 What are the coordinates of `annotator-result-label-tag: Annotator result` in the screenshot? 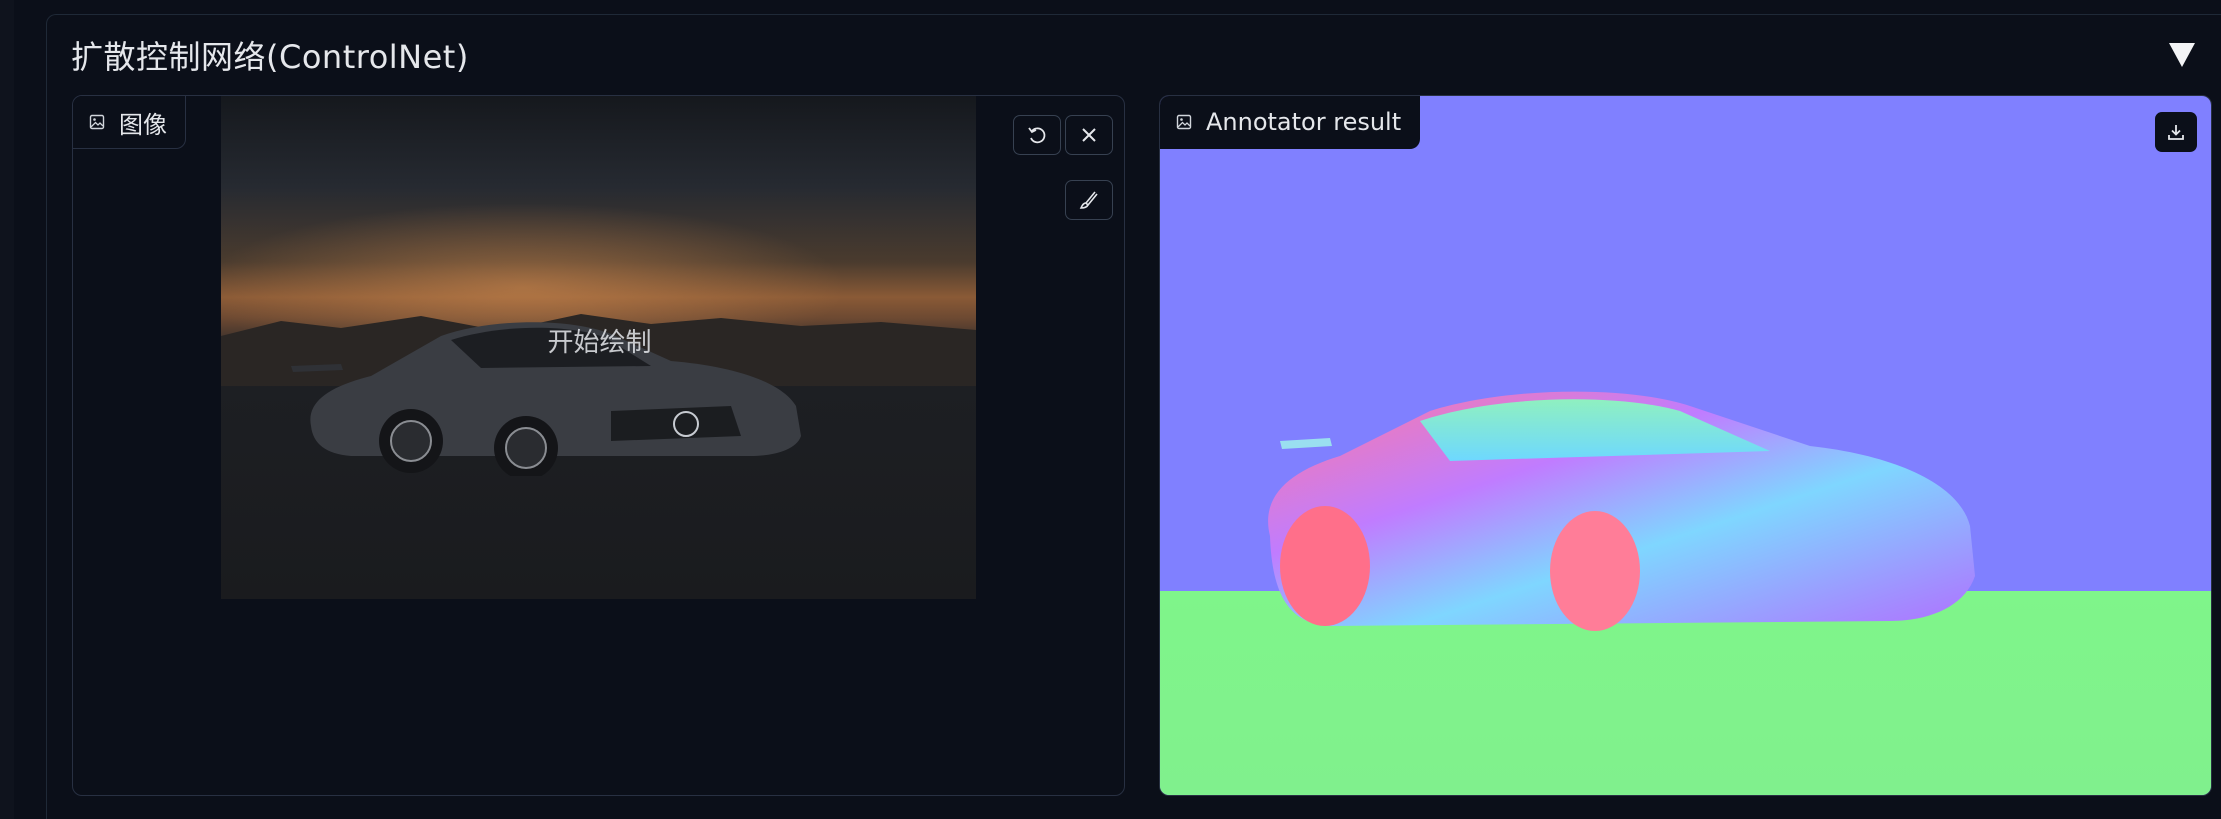 It's located at (1290, 122).